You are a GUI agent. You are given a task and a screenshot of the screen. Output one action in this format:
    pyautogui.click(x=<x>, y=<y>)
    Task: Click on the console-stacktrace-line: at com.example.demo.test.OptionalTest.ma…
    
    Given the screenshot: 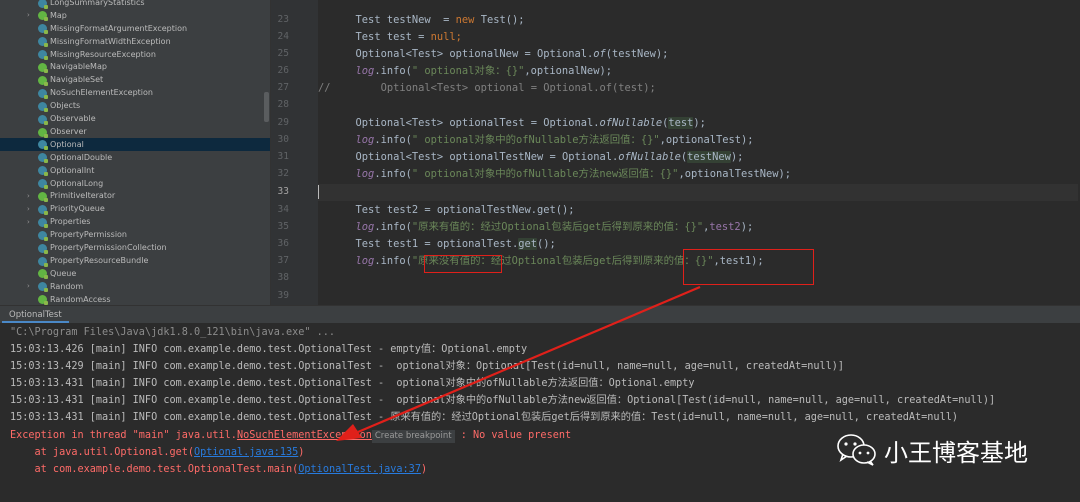 What is the action you would take?
    pyautogui.click(x=219, y=469)
    